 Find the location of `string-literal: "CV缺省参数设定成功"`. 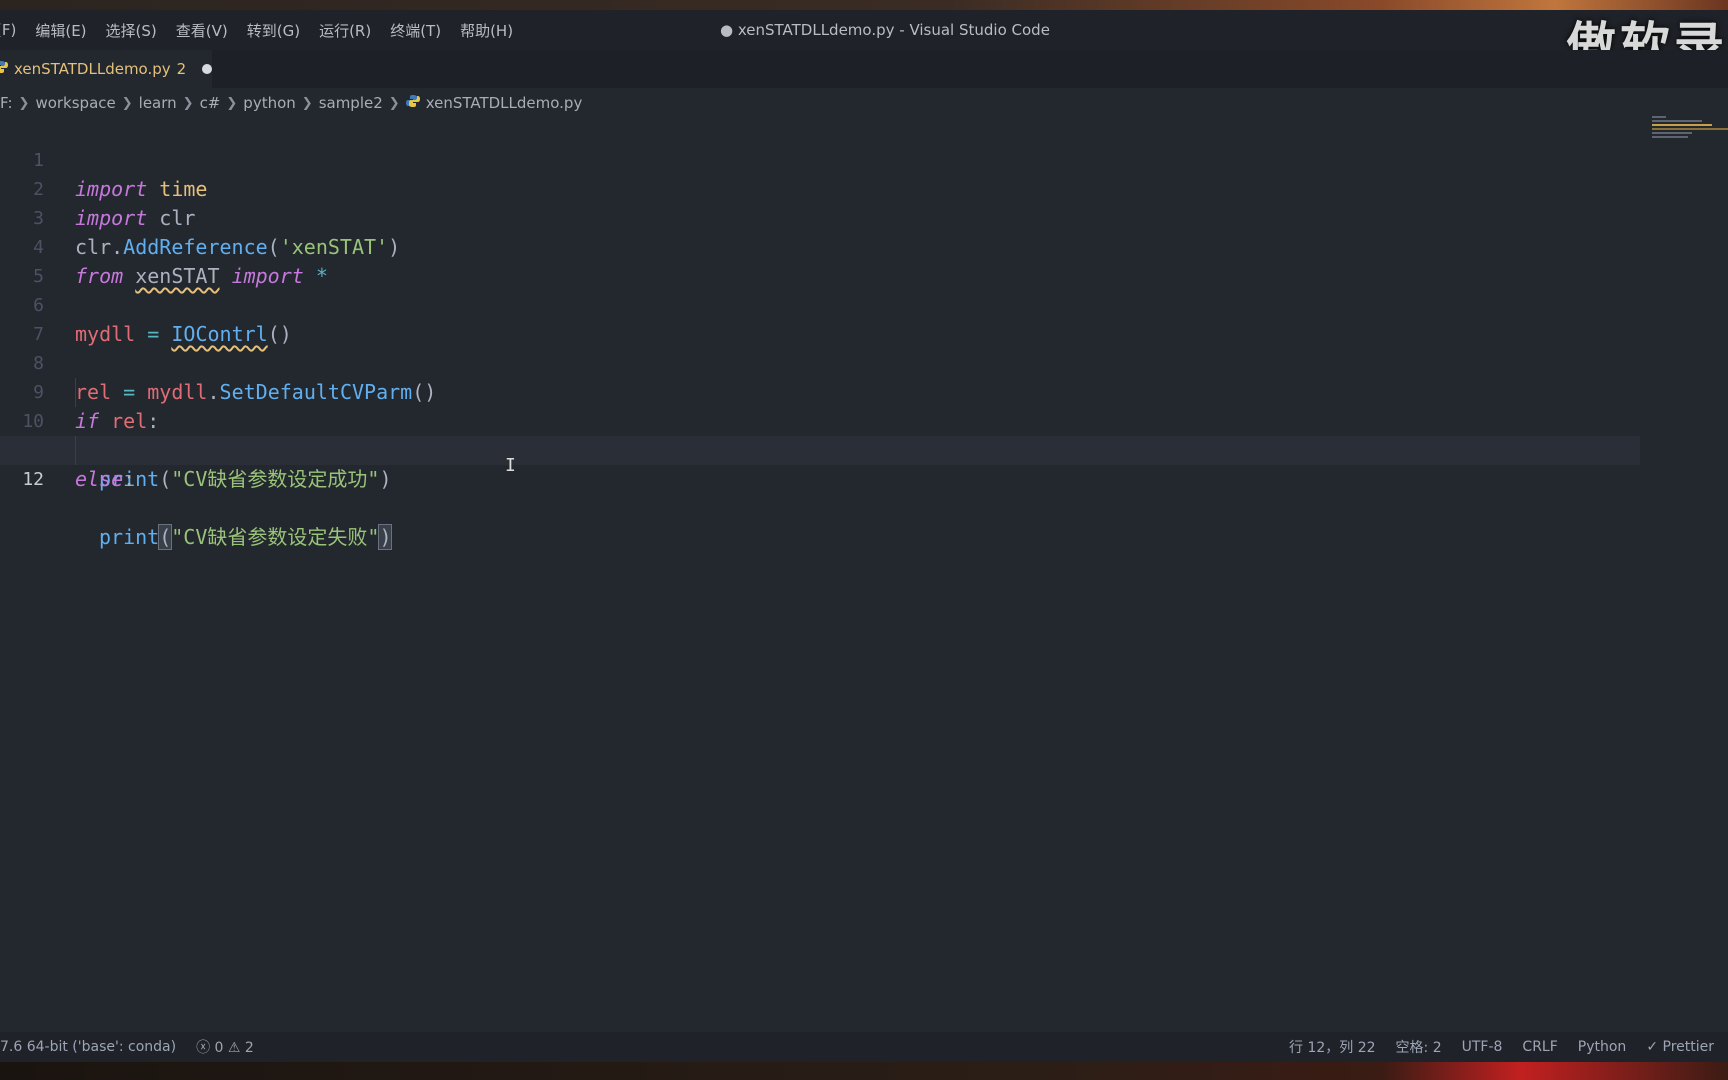

string-literal: "CV缺省参数设定成功" is located at coordinates (275, 479).